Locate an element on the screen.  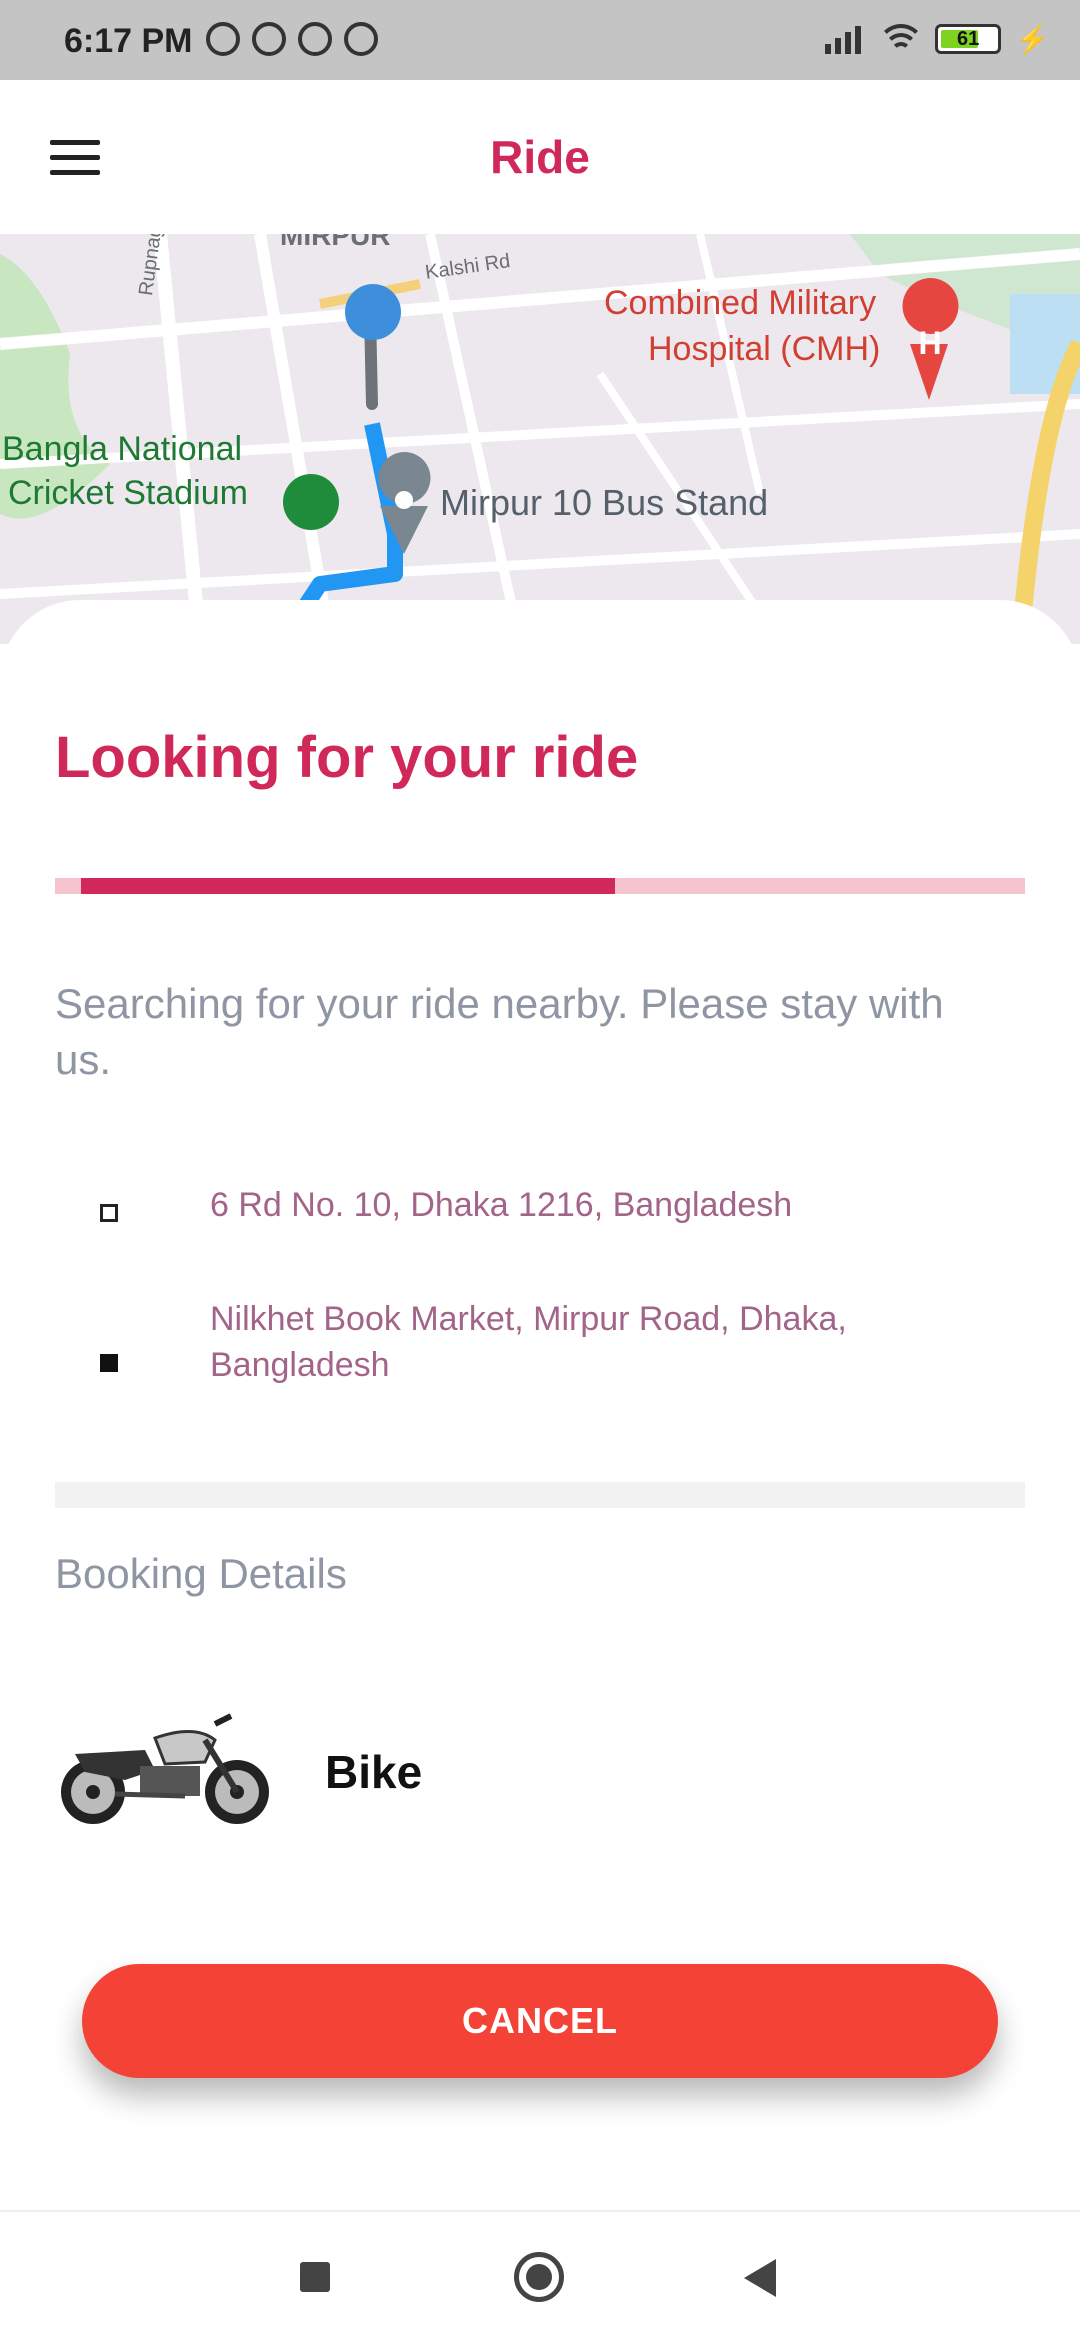
ride-status-title: Looking for your ride is located at coordinates (347, 757).